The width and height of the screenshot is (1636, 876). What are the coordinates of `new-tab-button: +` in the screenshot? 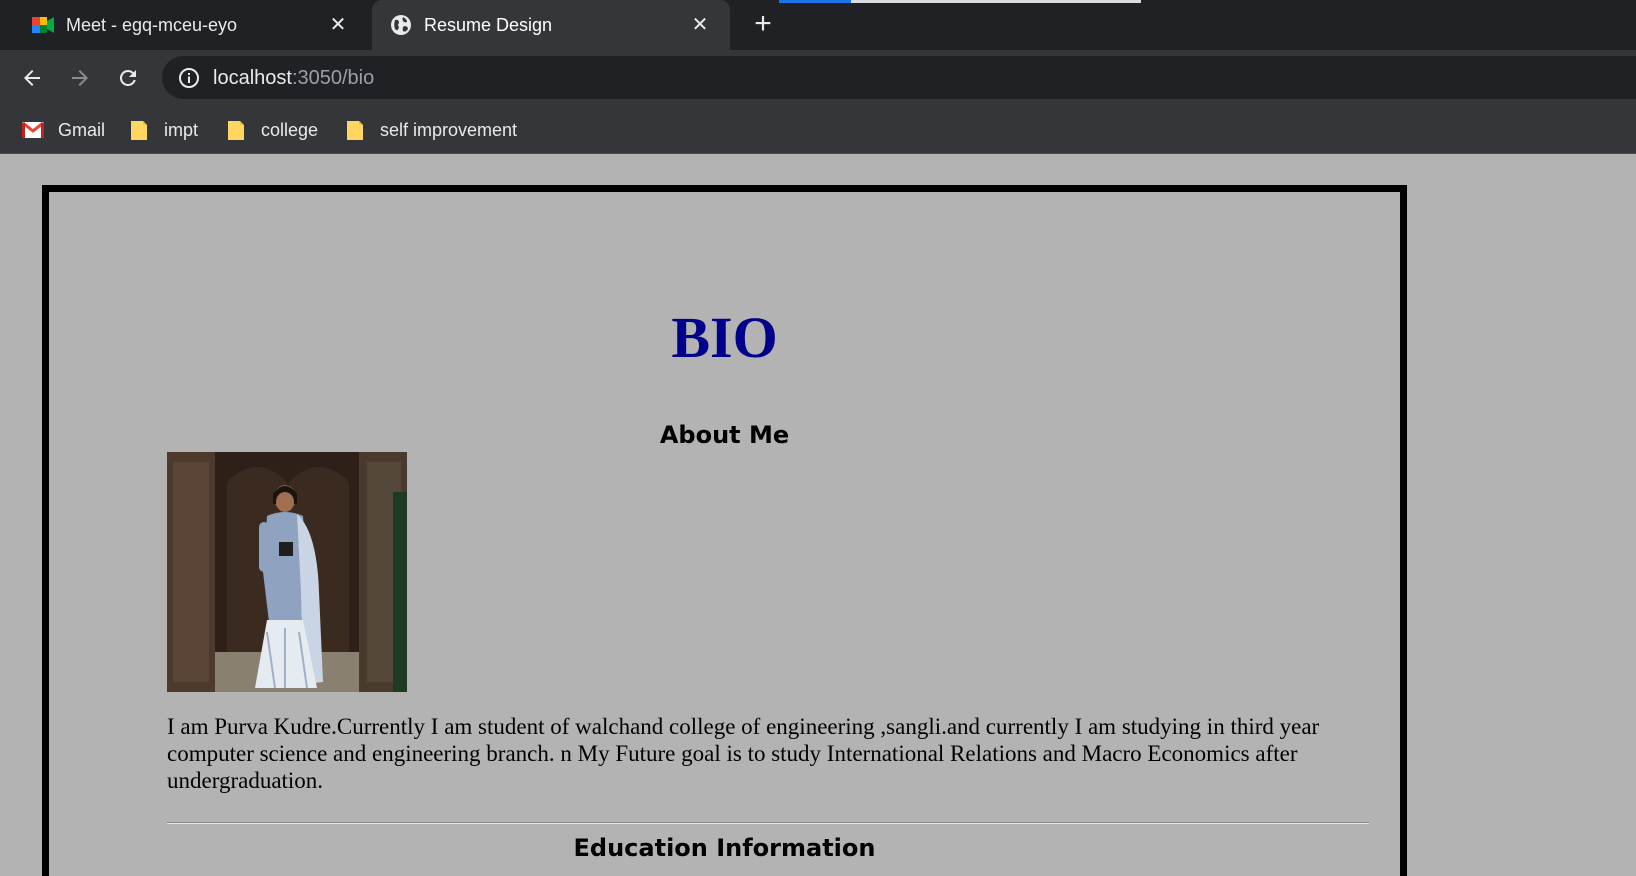 It's located at (763, 24).